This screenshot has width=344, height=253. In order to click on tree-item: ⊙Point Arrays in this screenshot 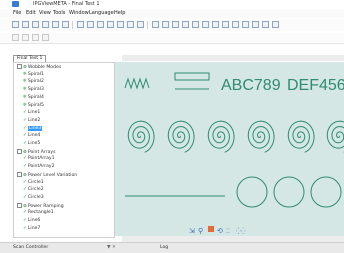, I will do `click(36, 151)`.